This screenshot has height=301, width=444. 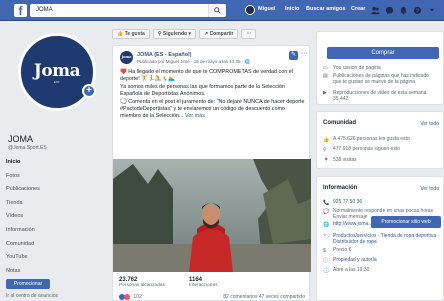 I want to click on nav-item-fotos: Fotos, so click(x=53, y=177).